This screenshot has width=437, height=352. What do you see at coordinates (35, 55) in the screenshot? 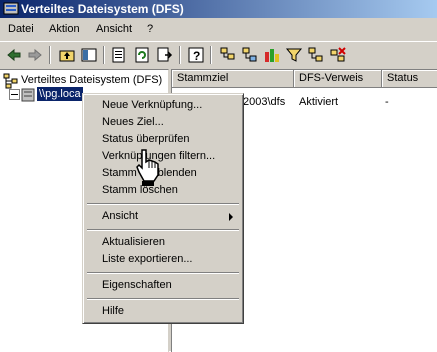
I see `forward-icon` at bounding box center [35, 55].